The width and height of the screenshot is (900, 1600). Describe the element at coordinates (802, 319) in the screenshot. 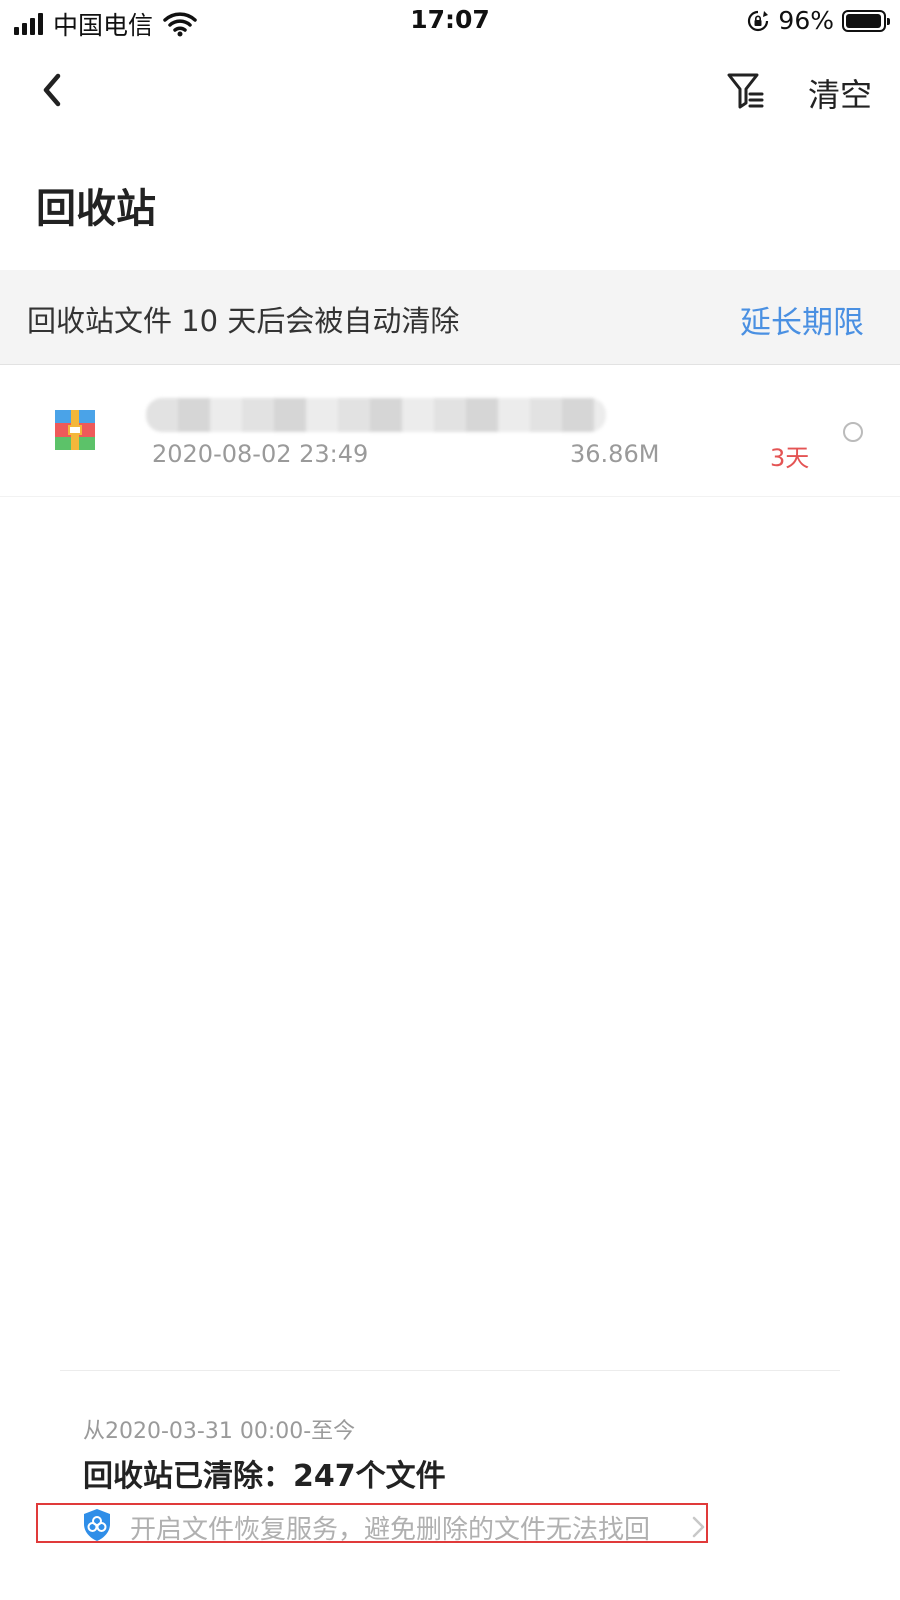

I see `extend-period-link: 延长期限` at that location.